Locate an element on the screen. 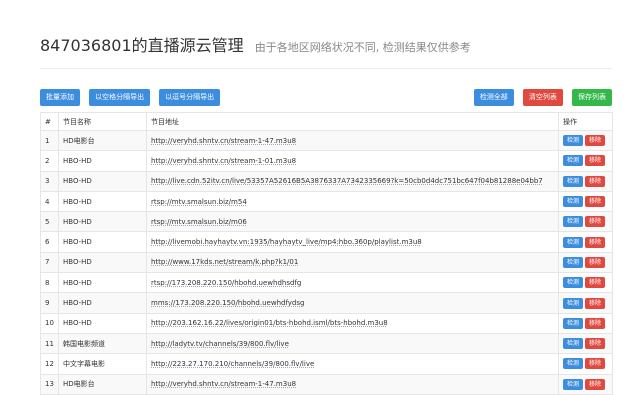 The height and width of the screenshot is (395, 640). row-number: 4 is located at coordinates (49, 201).